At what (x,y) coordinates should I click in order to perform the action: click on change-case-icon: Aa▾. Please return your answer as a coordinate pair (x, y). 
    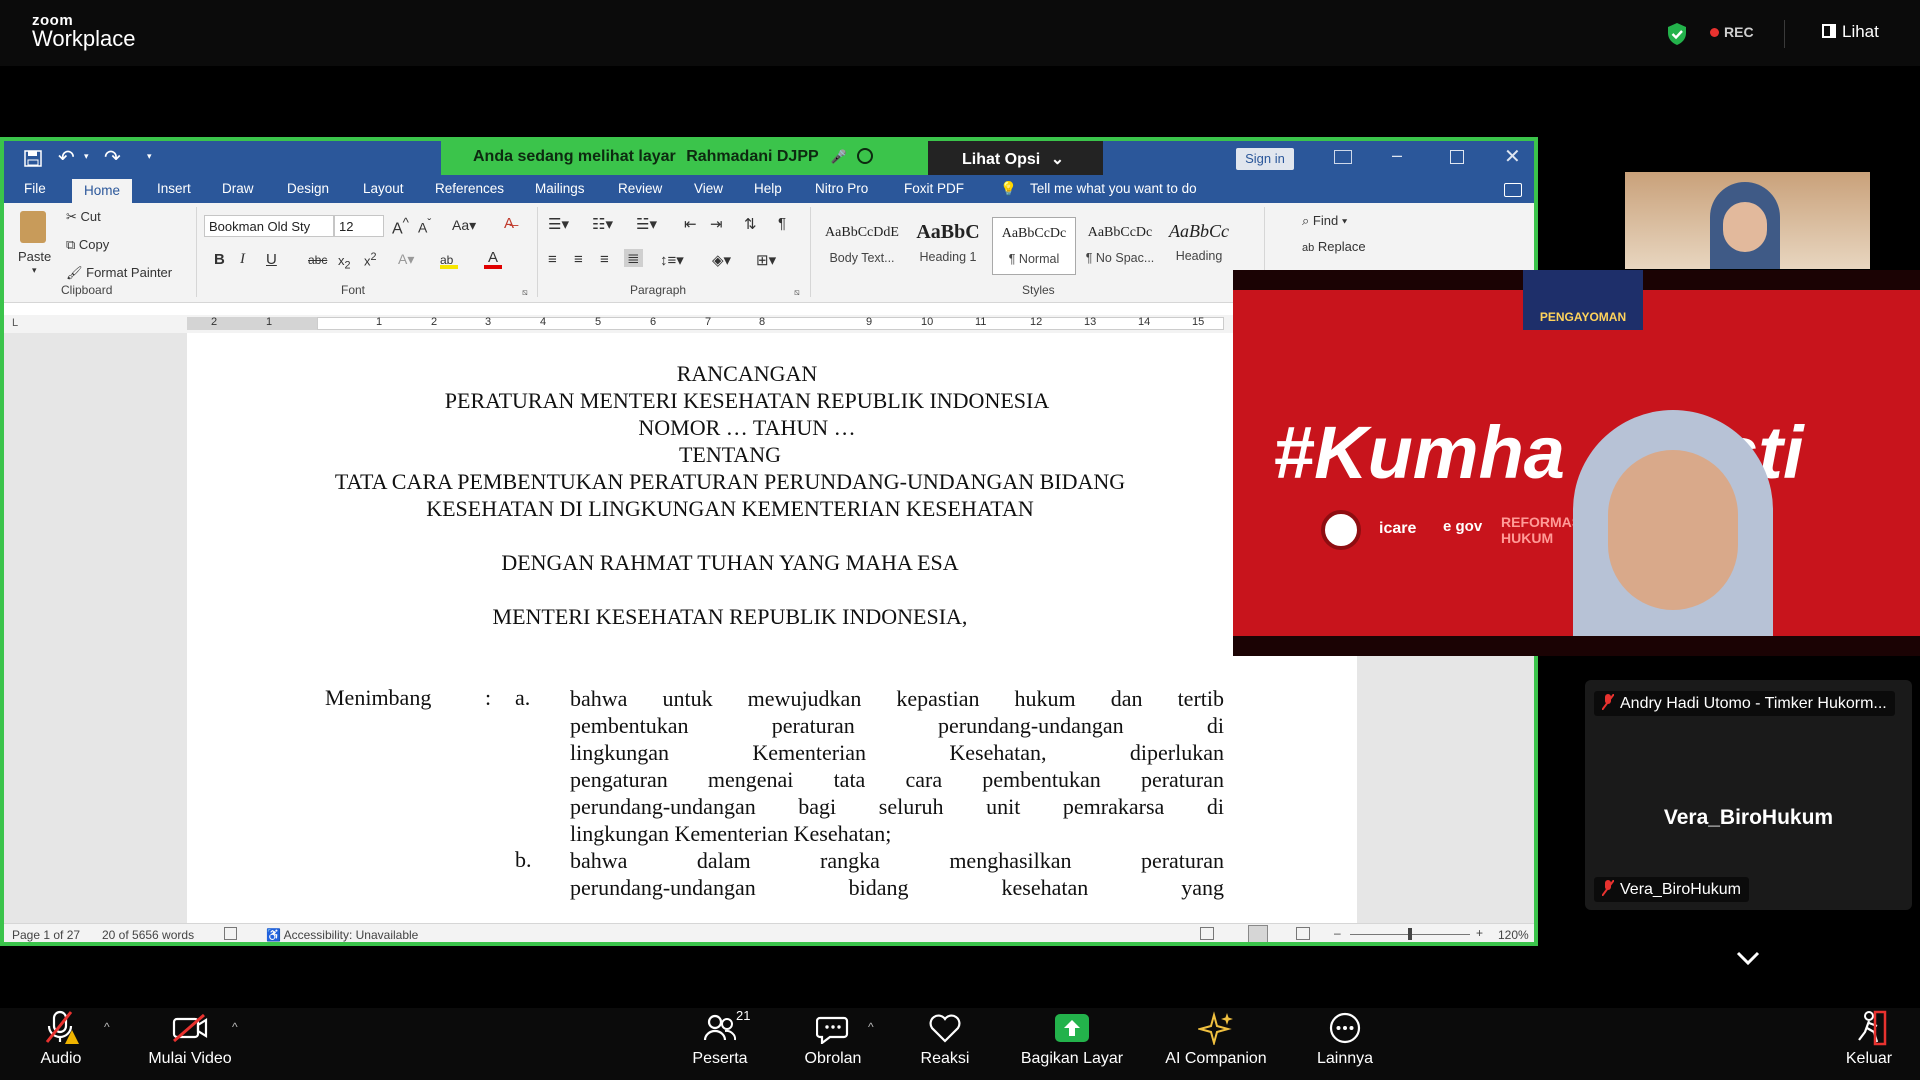
    Looking at the image, I should click on (464, 225).